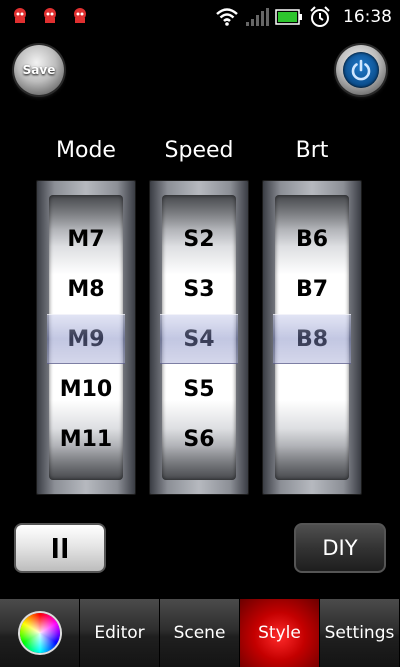 The height and width of the screenshot is (667, 400). I want to click on mode-option-selected: M9, so click(86, 340).